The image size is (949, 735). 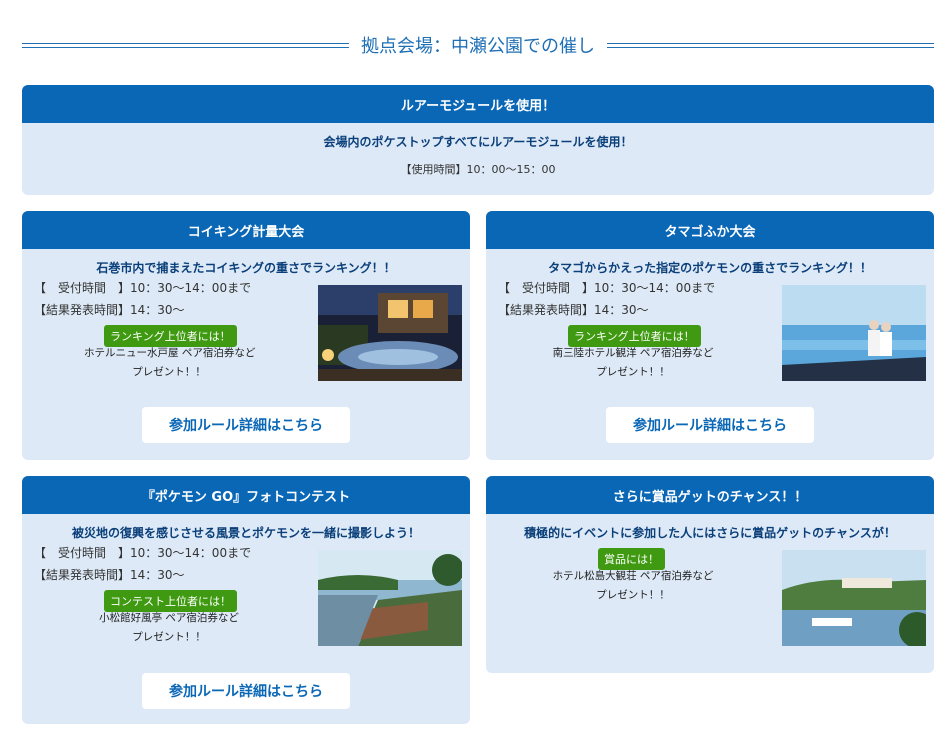 I want to click on chance-card-heading: さらに賞品ゲットのチャンス！！, so click(x=710, y=495).